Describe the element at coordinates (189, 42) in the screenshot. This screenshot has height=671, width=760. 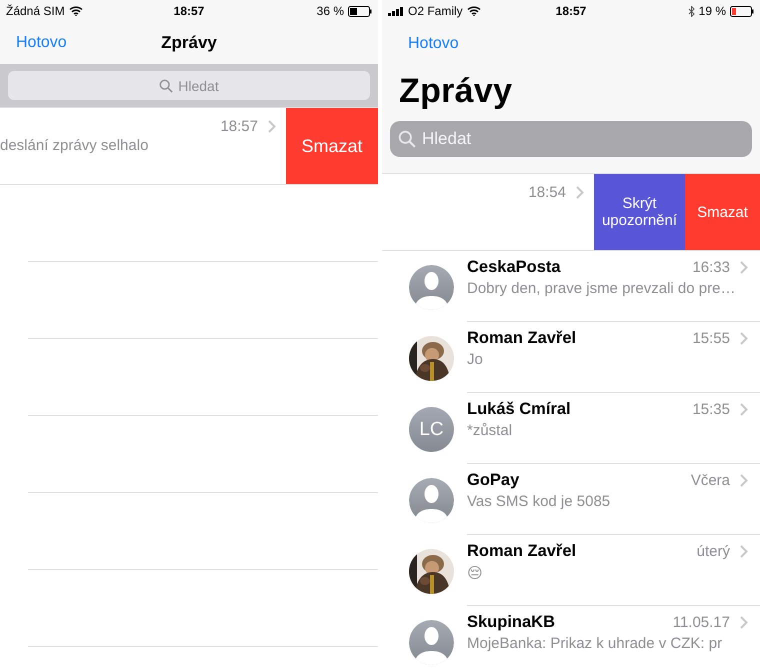
I see `nav-title: Zprávy` at that location.